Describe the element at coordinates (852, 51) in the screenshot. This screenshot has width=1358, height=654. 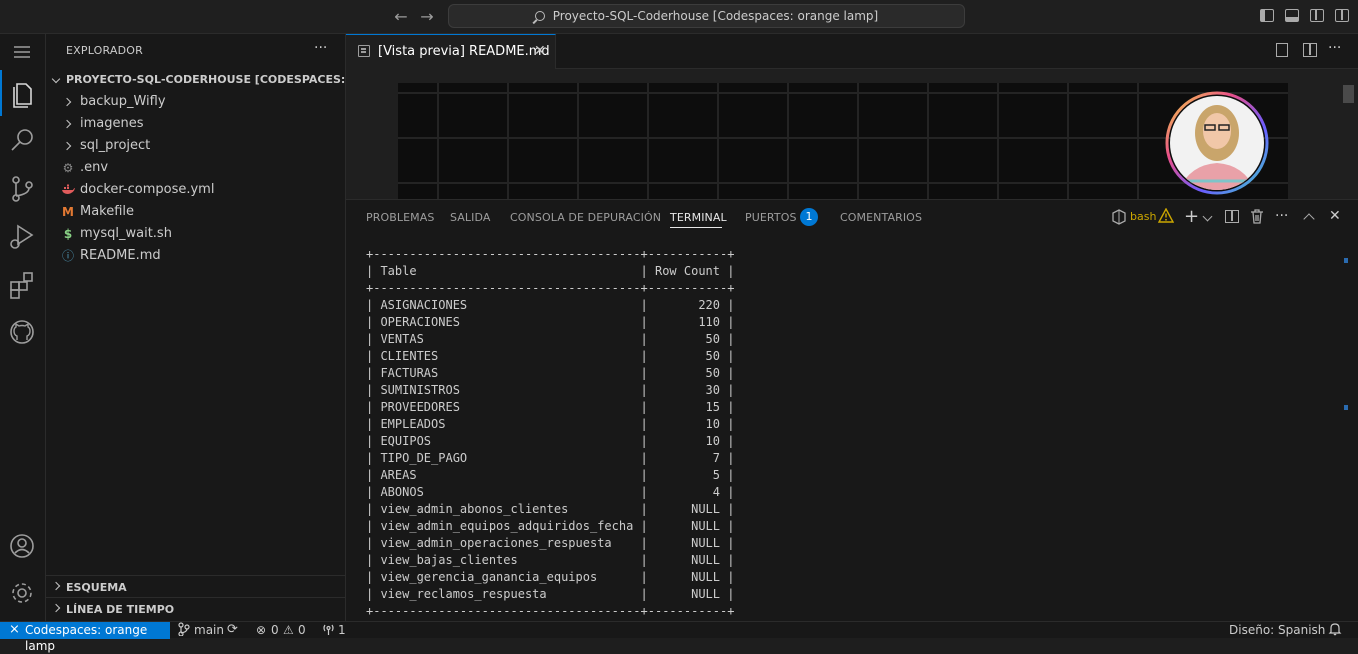
I see `editor-tab-bar: [Vista previa] README.md ✕ ···` at that location.